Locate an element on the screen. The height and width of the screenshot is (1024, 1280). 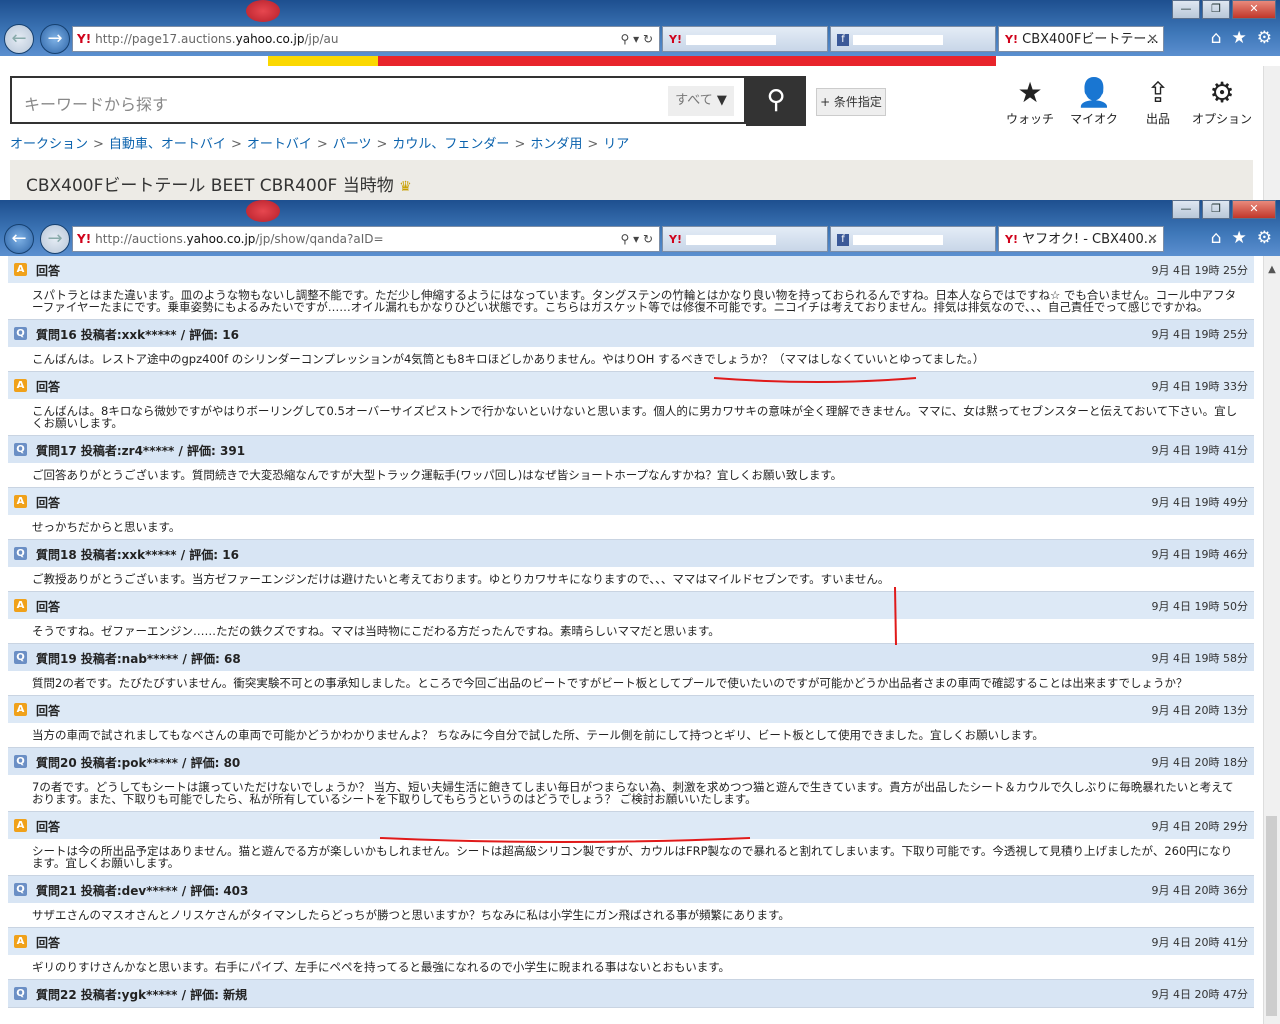
window-controls: — ❐ ✕ is located at coordinates (1224, 9).